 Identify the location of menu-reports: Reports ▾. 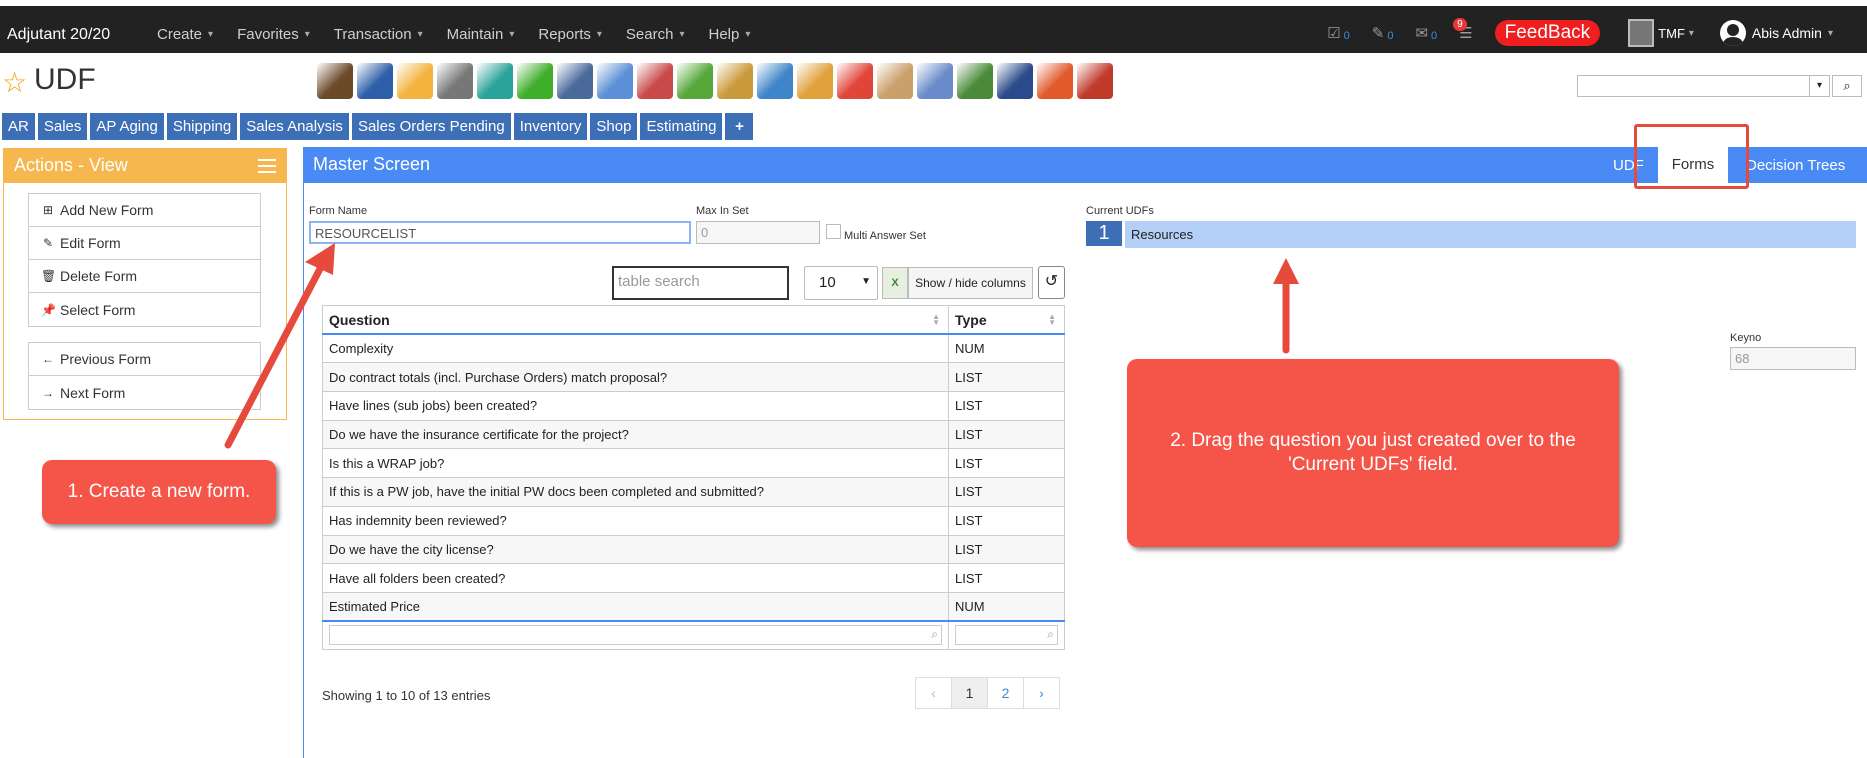
(570, 34).